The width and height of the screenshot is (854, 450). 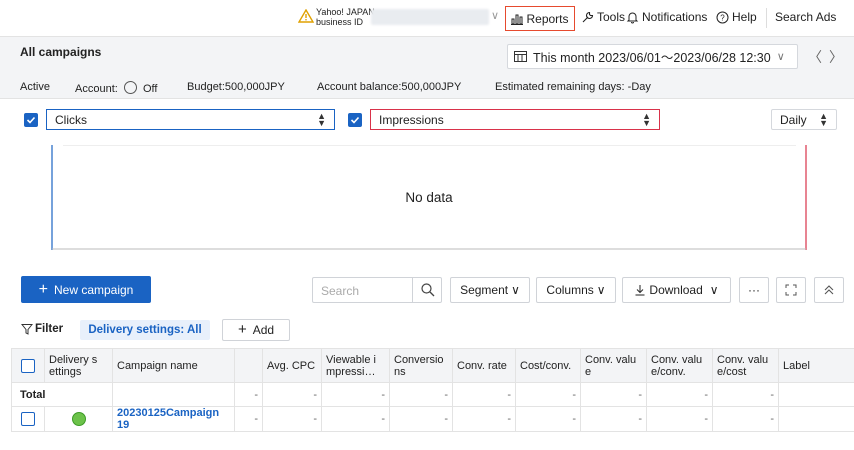 I want to click on help-circle-icon: ?, so click(x=722, y=17).